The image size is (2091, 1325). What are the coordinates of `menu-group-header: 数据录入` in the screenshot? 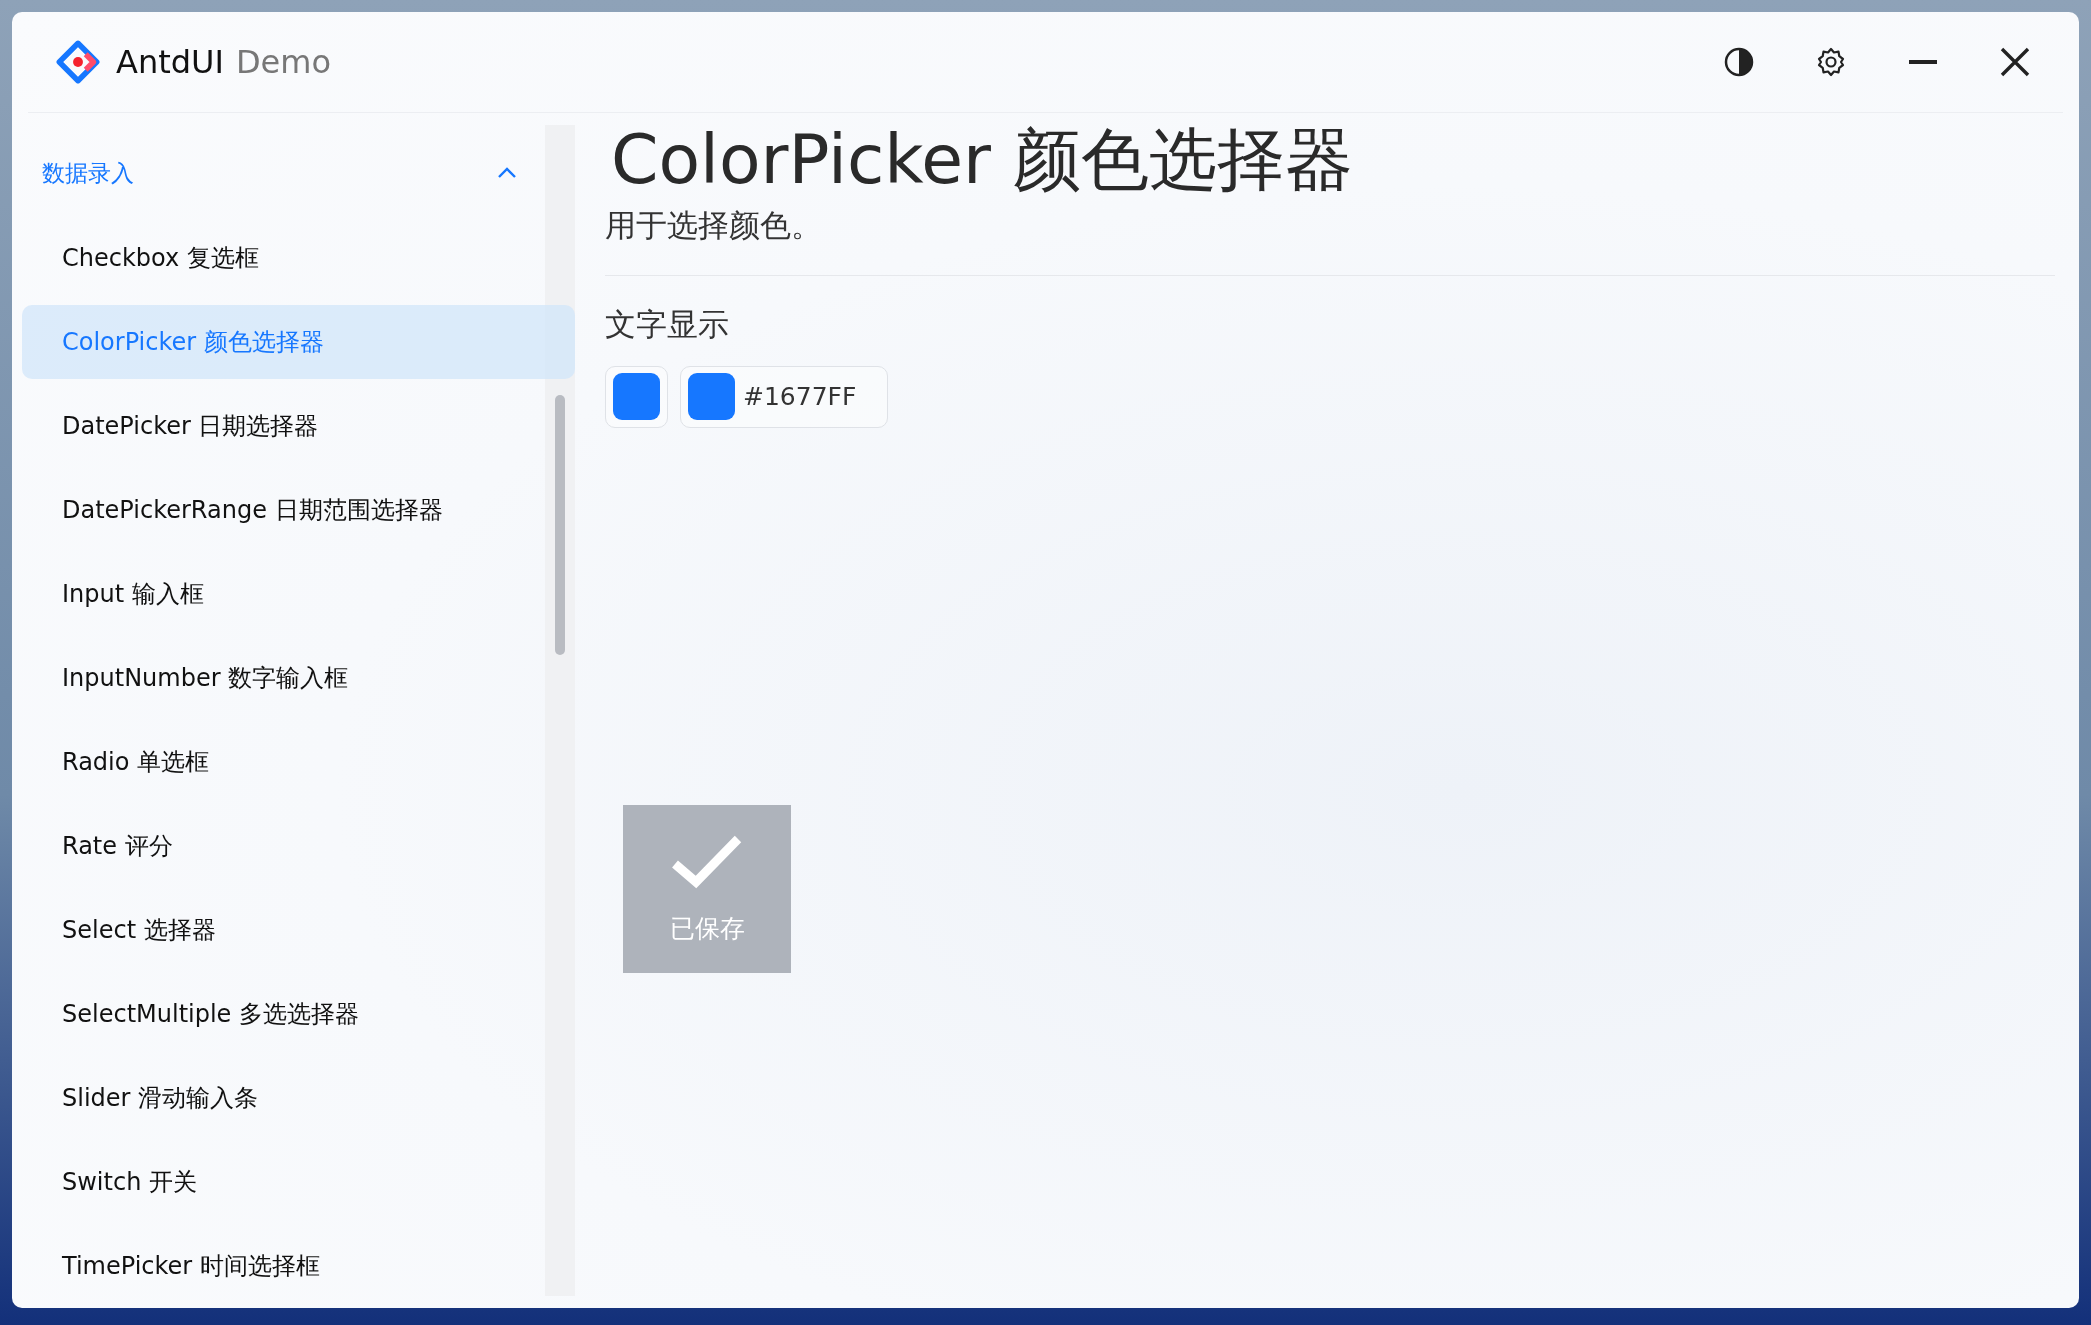 It's located at (281, 173).